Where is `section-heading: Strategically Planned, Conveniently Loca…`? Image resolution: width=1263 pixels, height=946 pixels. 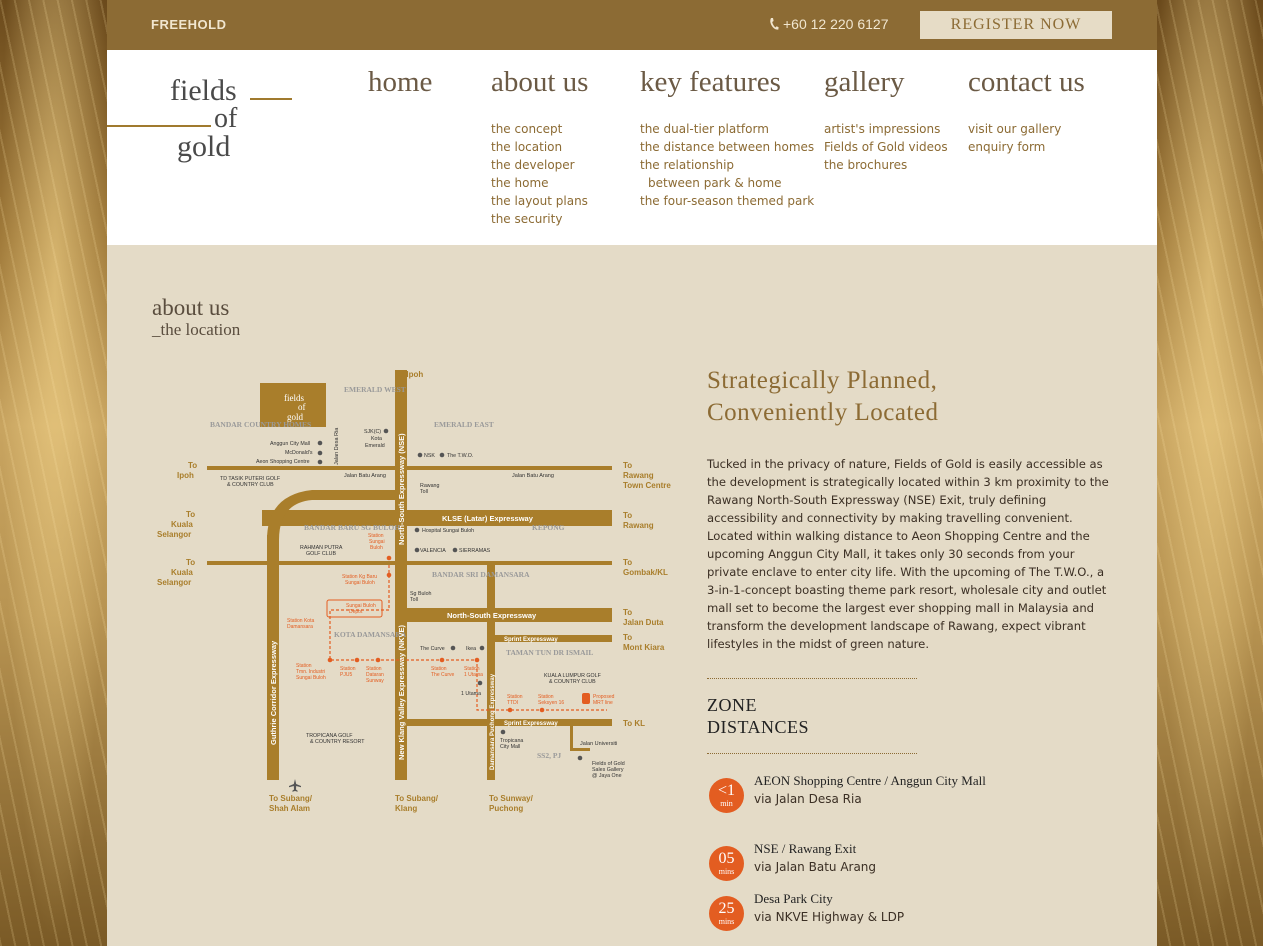
section-heading: Strategically Planned, Conveniently Loca… is located at coordinates (822, 397).